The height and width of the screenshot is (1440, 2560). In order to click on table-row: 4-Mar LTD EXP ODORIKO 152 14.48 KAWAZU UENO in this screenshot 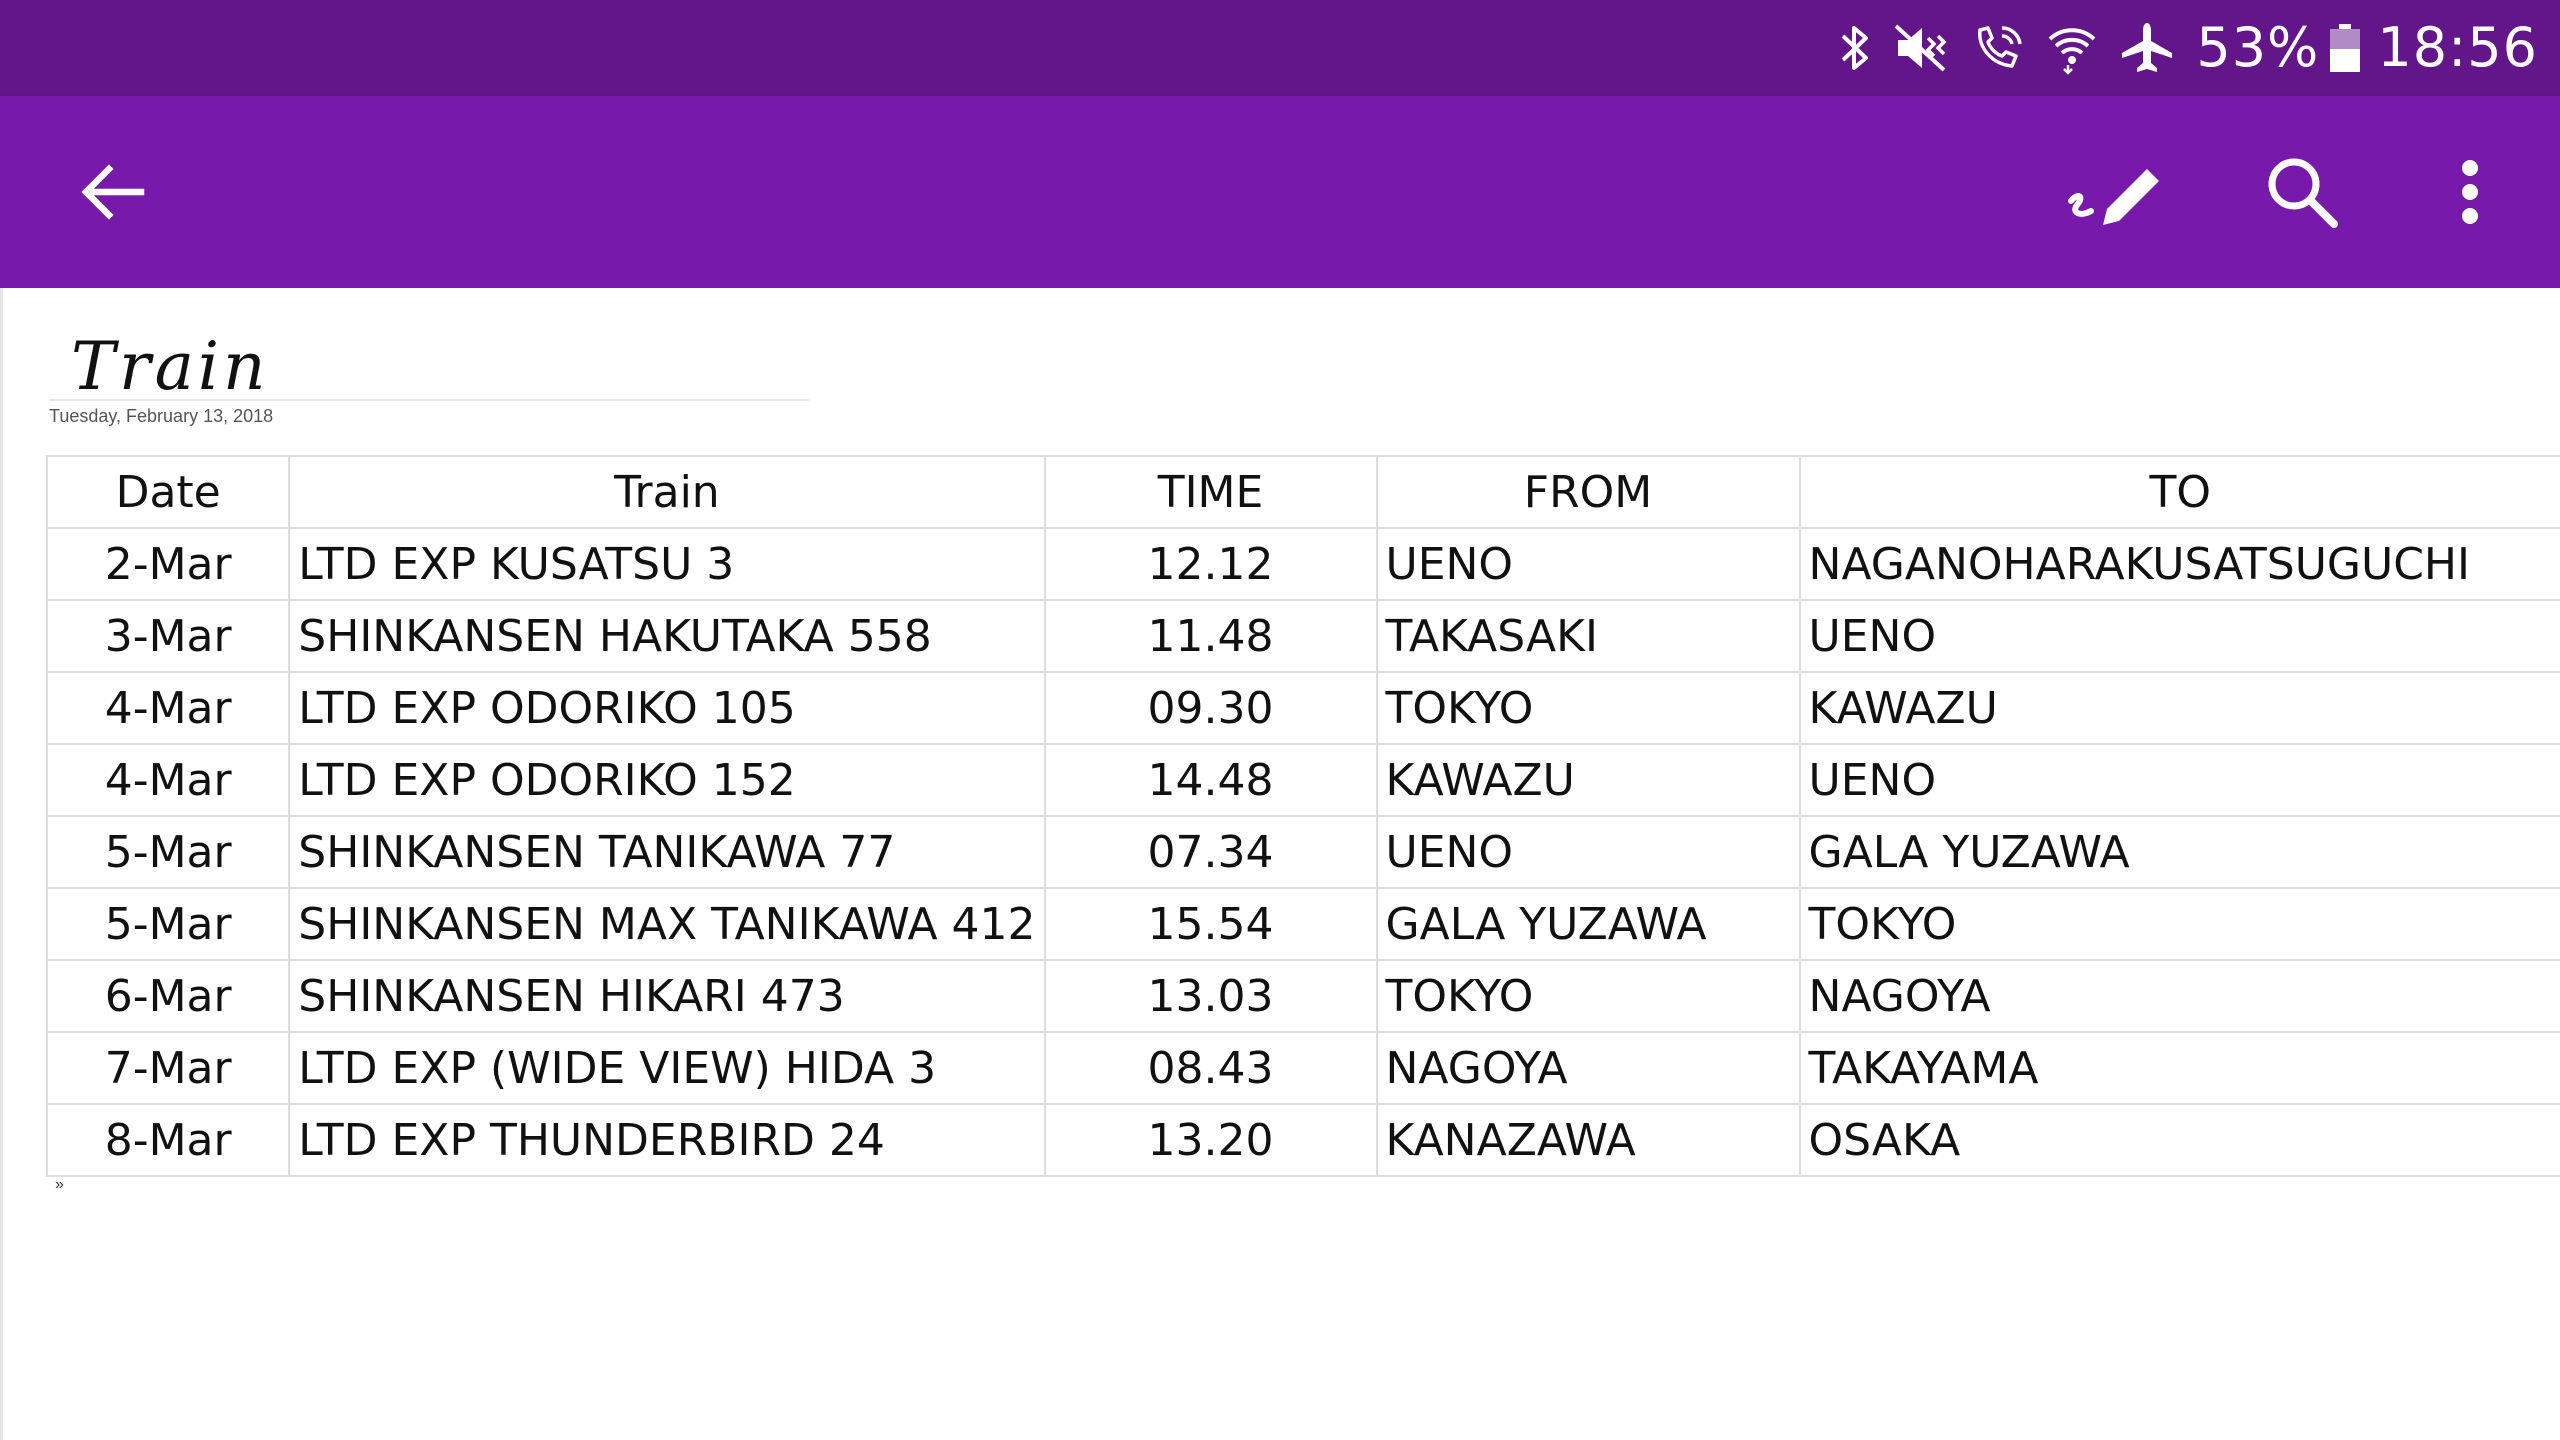, I will do `click(1302, 780)`.